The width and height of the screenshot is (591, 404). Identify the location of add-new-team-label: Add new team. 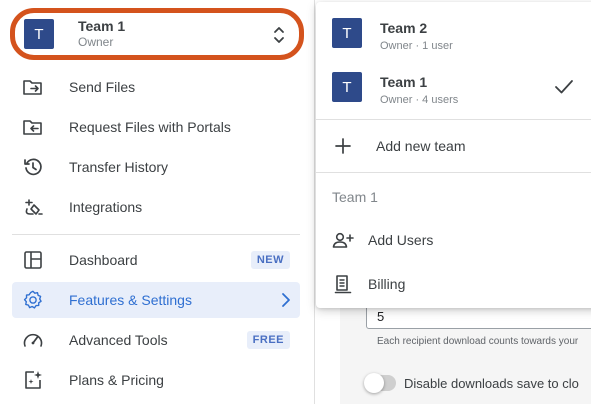
(421, 146).